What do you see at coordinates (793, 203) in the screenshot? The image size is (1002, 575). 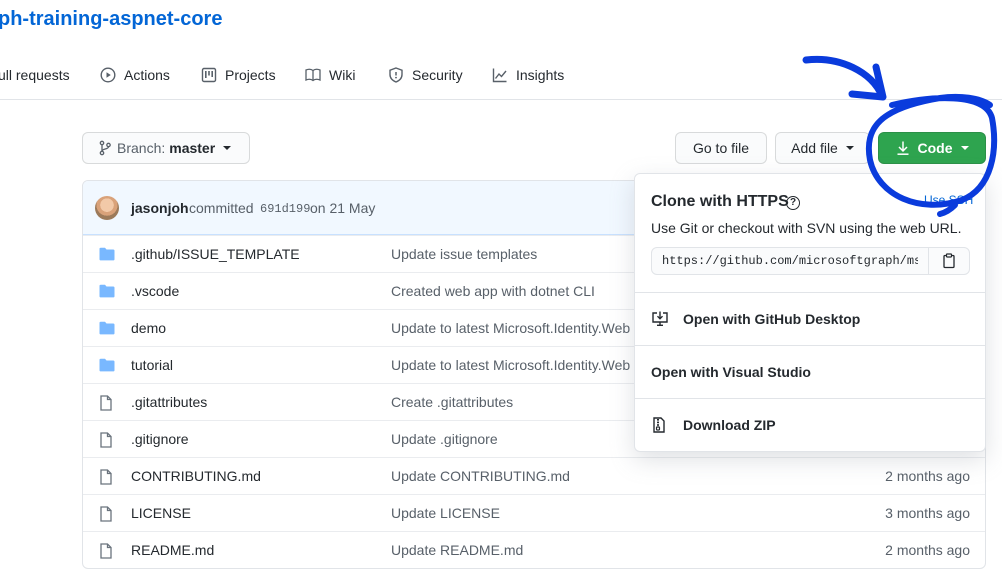 I see `question-icon: ?` at bounding box center [793, 203].